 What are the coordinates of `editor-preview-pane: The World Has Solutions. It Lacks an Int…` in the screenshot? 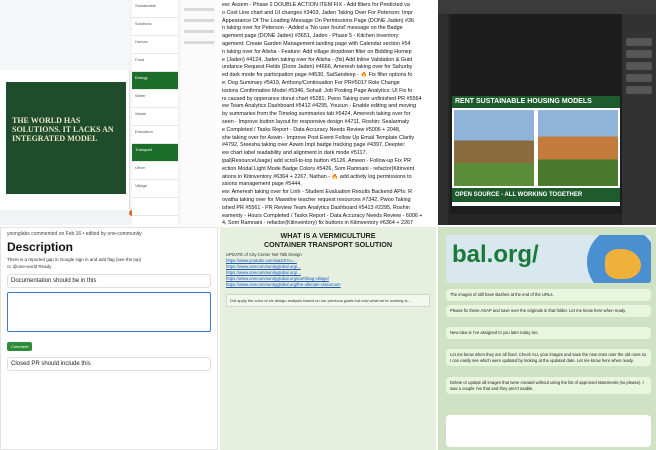 It's located at (65, 105).